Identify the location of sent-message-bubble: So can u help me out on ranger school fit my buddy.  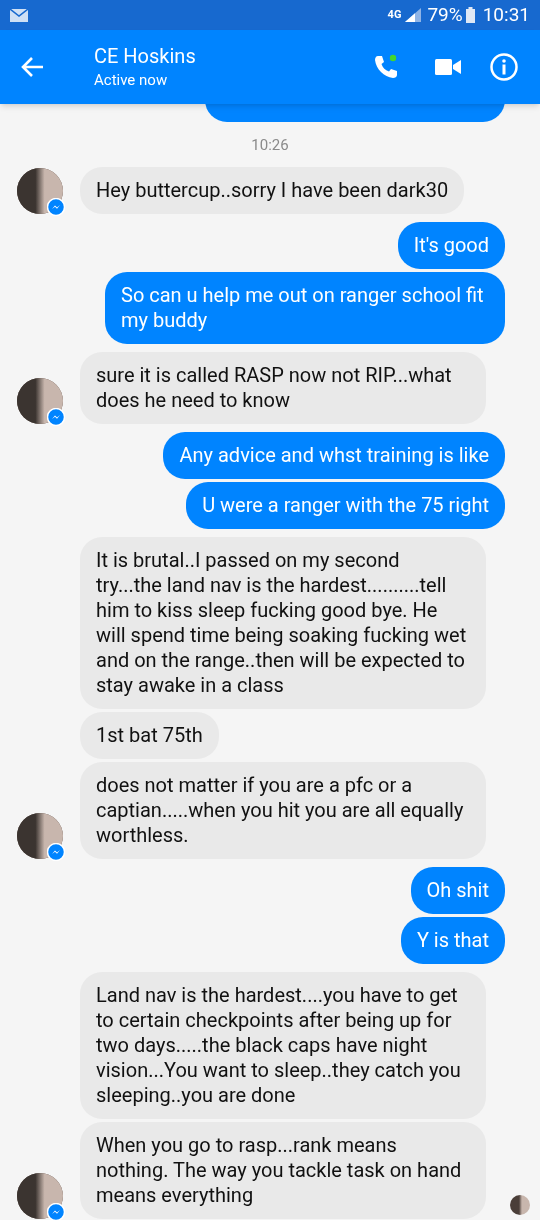
(305, 307).